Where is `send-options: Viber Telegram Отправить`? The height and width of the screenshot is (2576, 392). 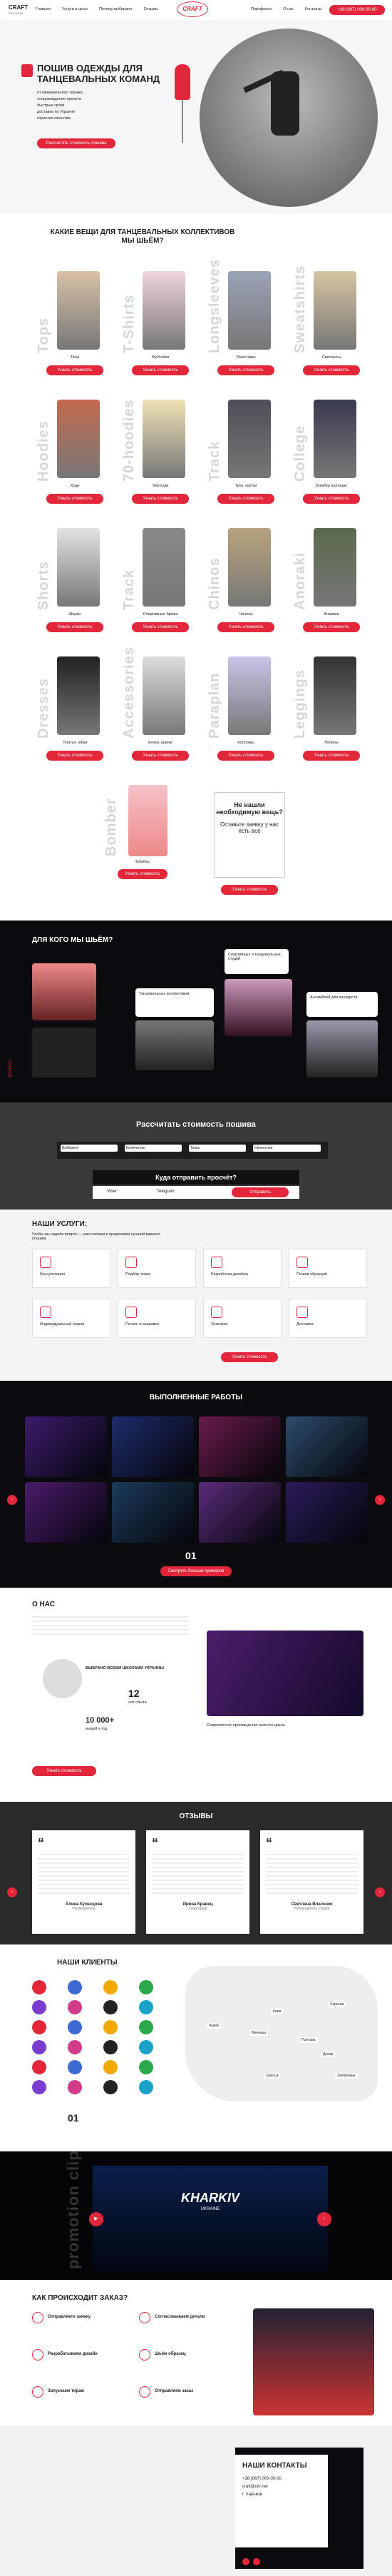
send-options: Viber Telegram Отправить is located at coordinates (196, 1192).